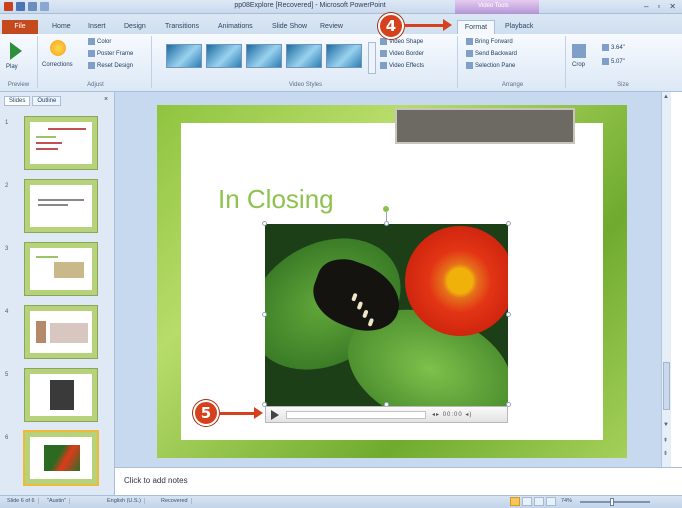 The image size is (682, 508). Describe the element at coordinates (456, 281) in the screenshot. I see `flower-image` at that location.